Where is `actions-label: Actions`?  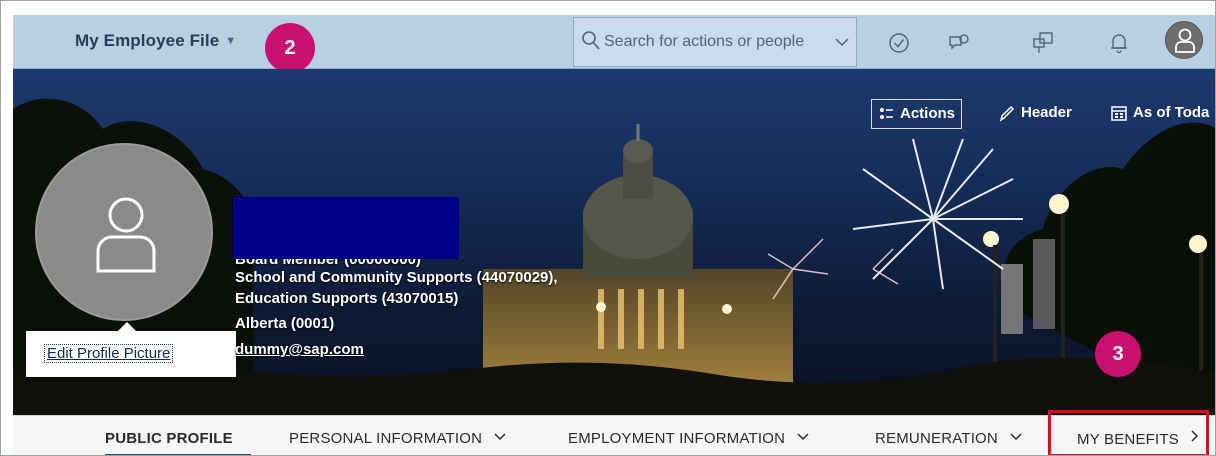
actions-label: Actions is located at coordinates (928, 113).